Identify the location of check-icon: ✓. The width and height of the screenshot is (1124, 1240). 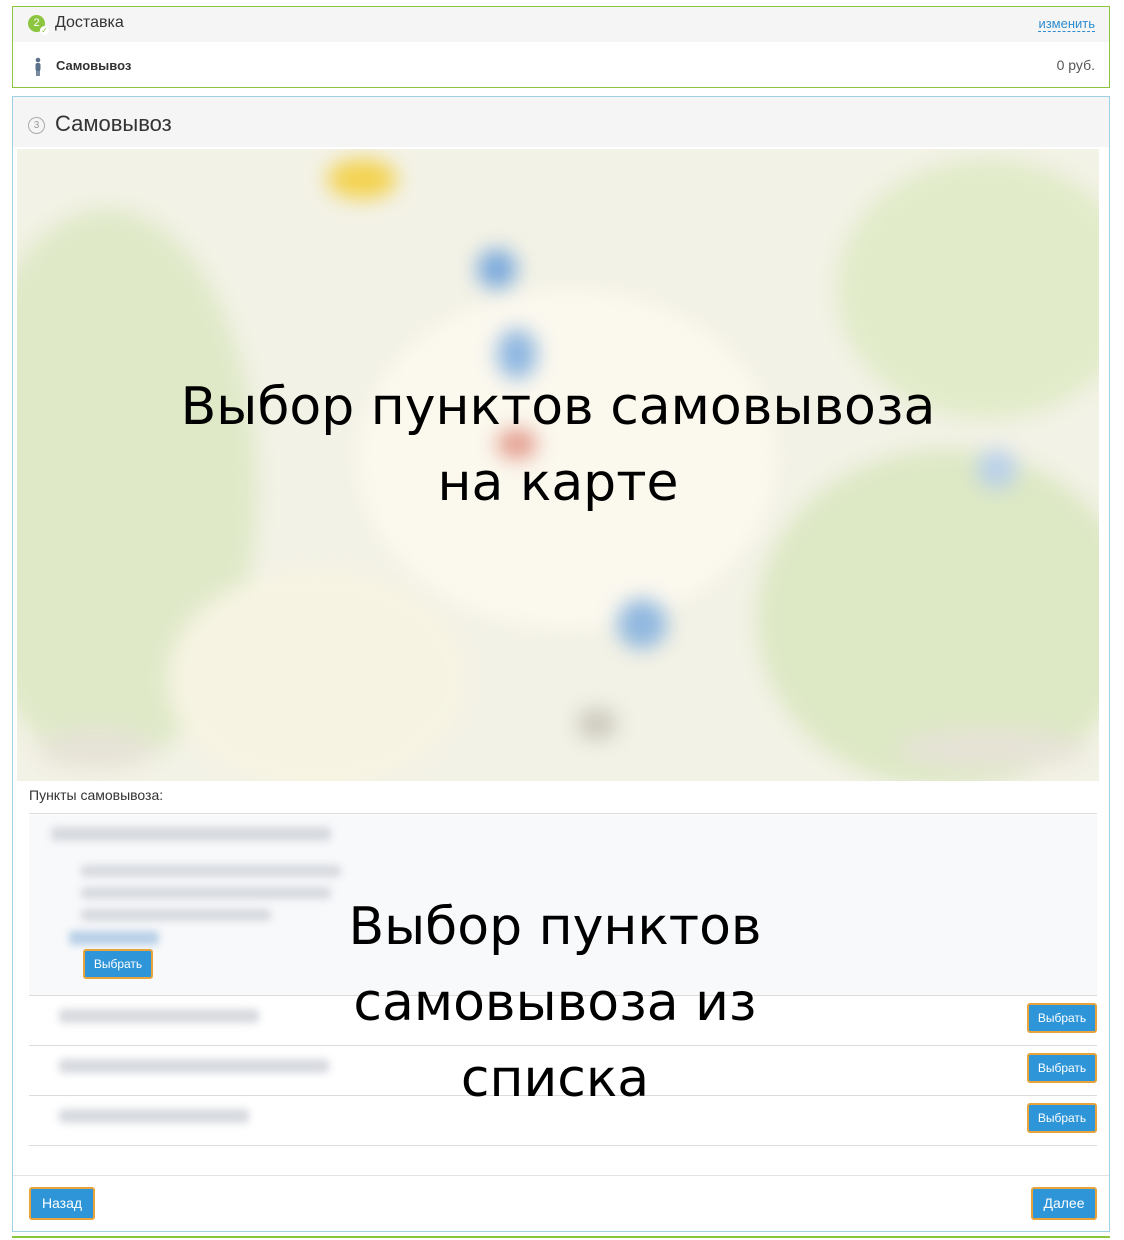
(44, 30).